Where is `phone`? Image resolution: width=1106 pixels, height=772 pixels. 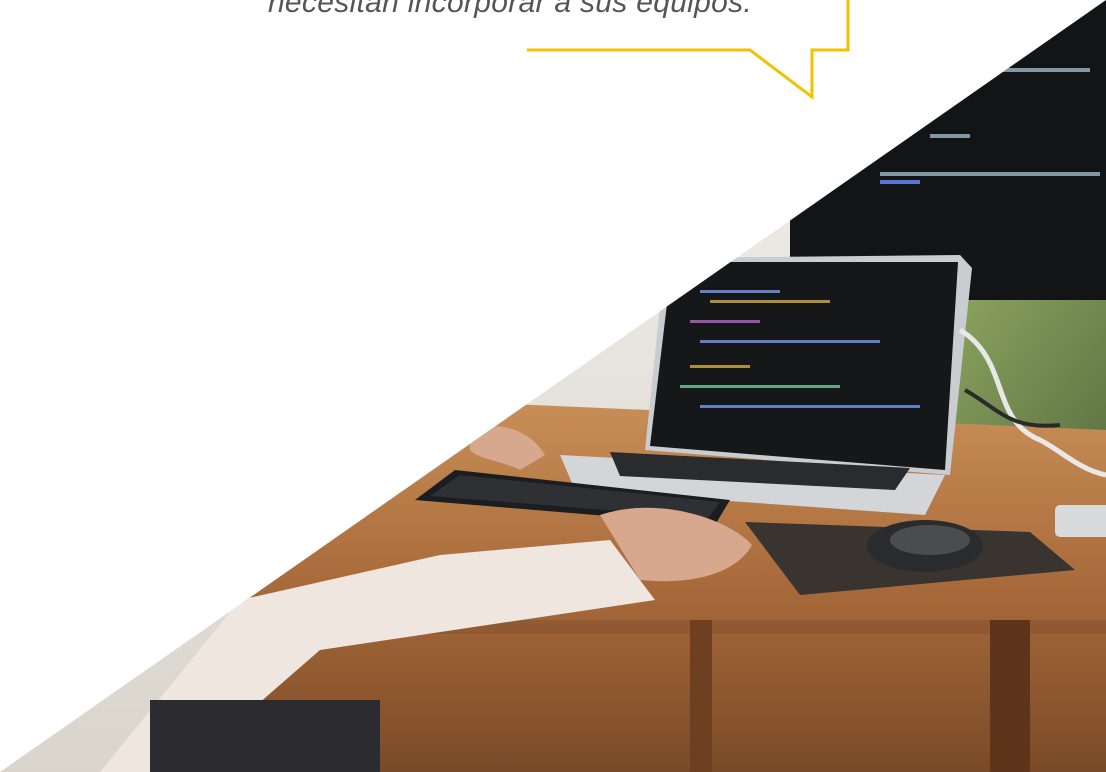
phone is located at coordinates (1080, 521).